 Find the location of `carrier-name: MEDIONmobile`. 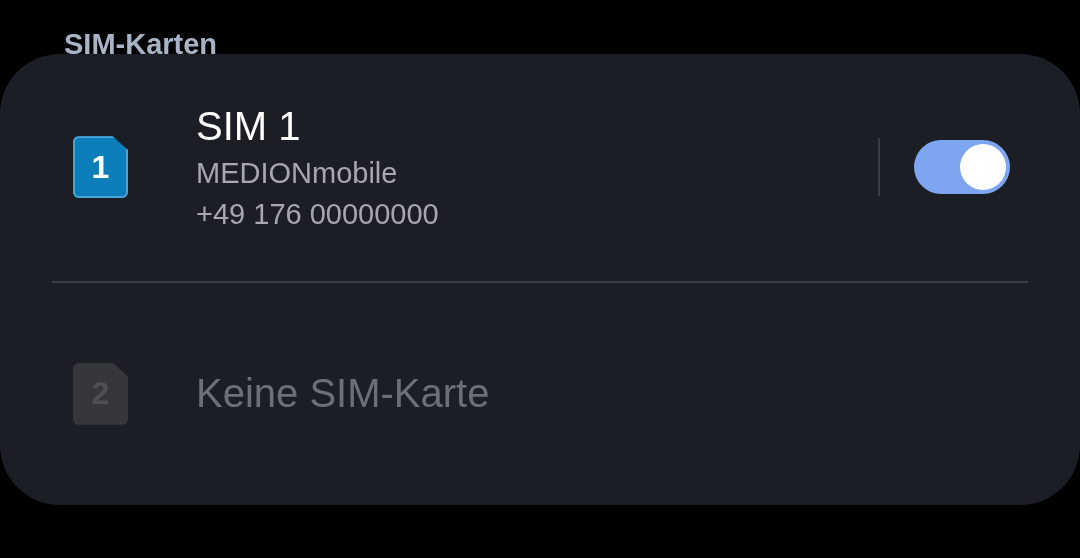

carrier-name: MEDIONmobile is located at coordinates (297, 173).